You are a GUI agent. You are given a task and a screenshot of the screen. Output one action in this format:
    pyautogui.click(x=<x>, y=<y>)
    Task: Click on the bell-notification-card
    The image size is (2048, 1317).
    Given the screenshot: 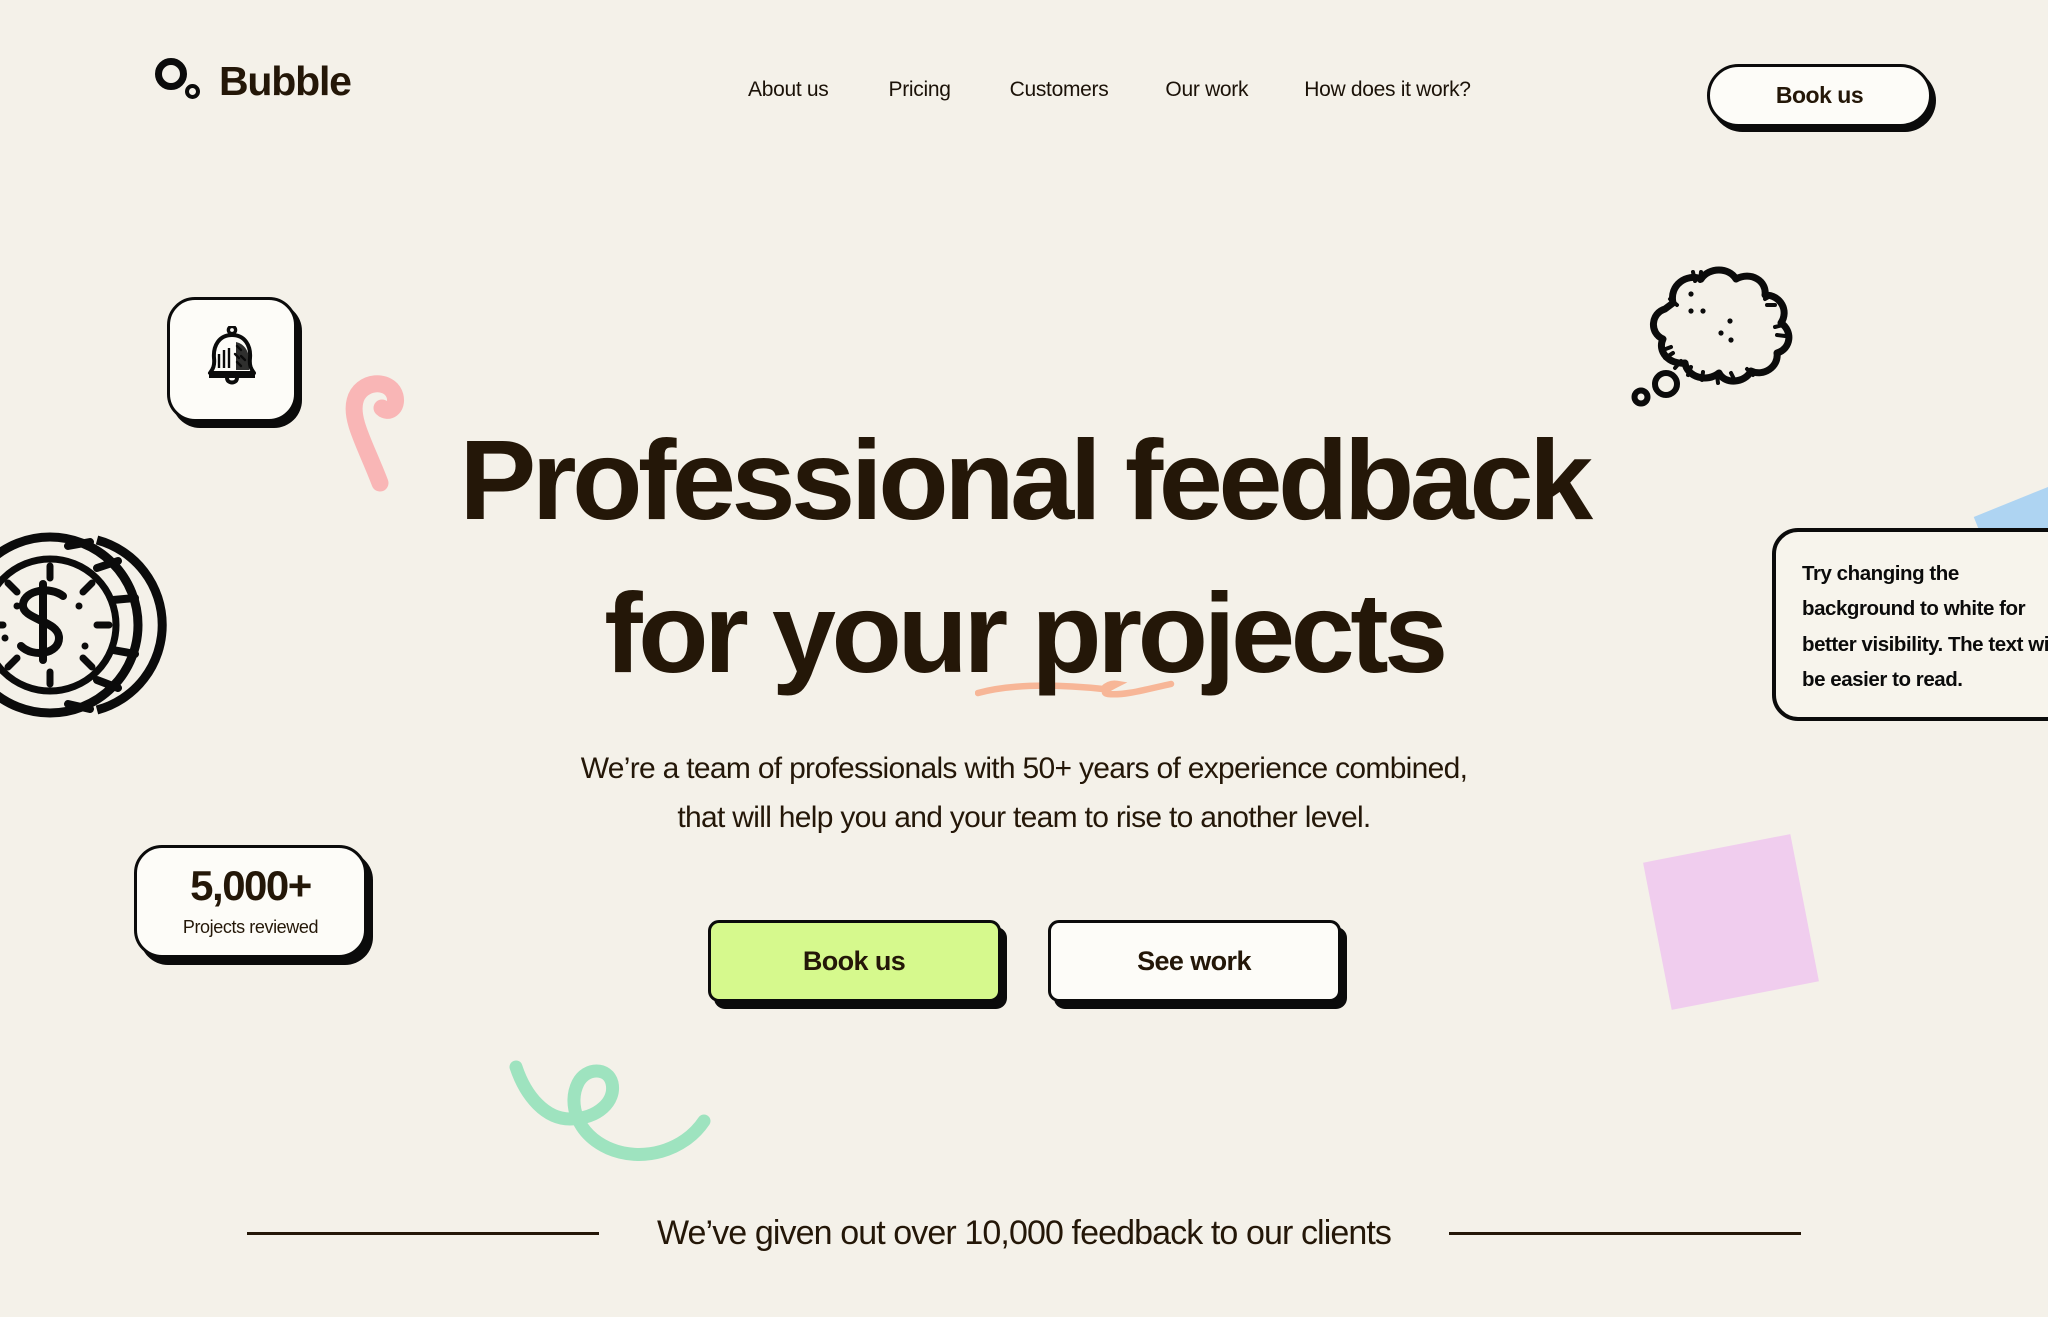 What is the action you would take?
    pyautogui.click(x=232, y=359)
    